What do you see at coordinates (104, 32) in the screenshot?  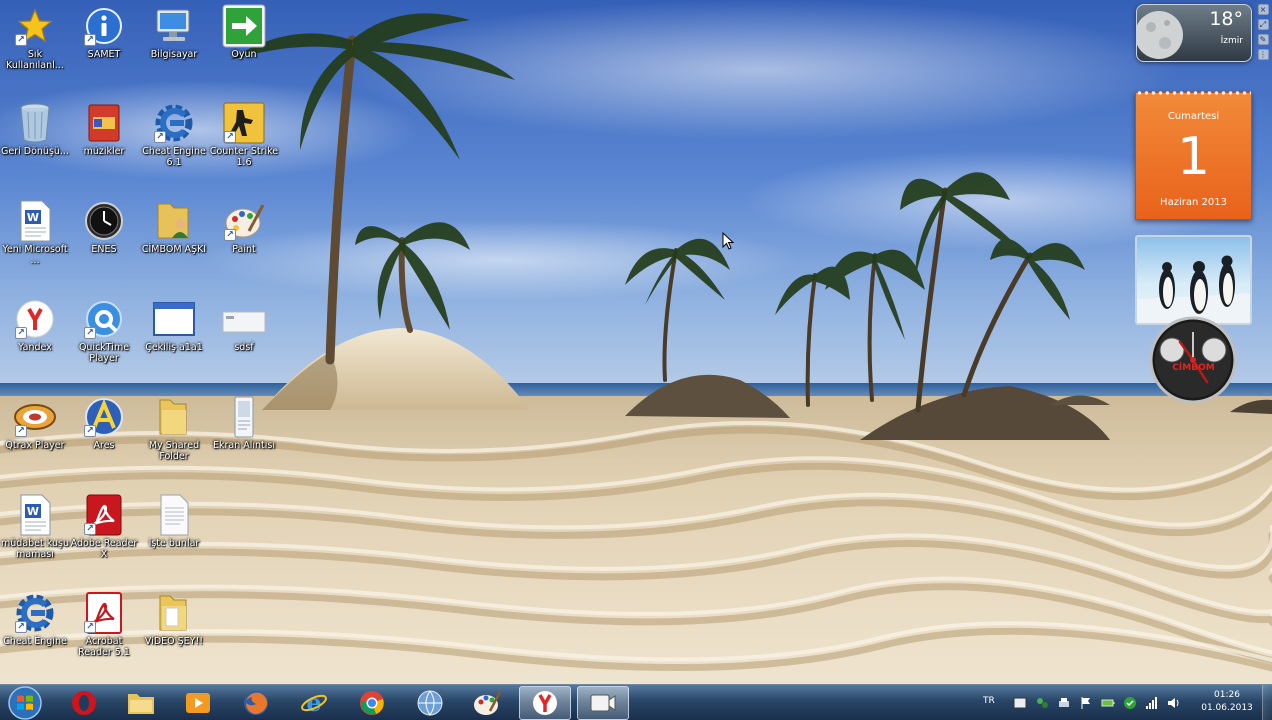 I see `desktop-icon-samet: ↗ SAMET` at bounding box center [104, 32].